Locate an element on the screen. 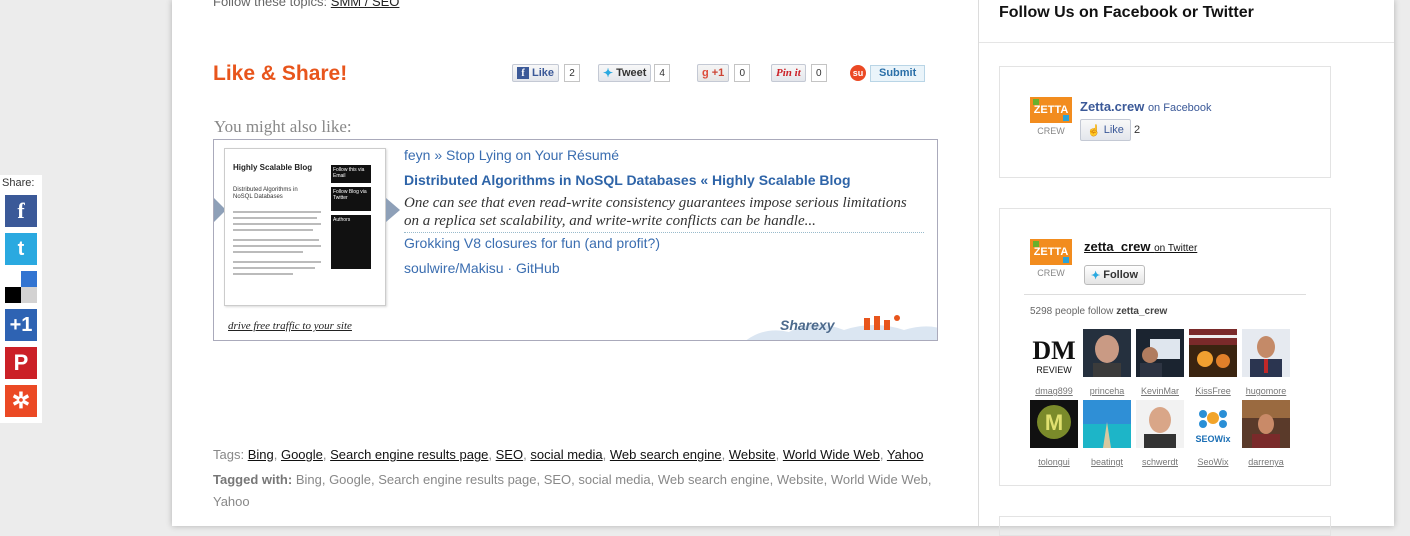 Image resolution: width=1410 pixels, height=536 pixels. follower-item: princeha is located at coordinates (1107, 362).